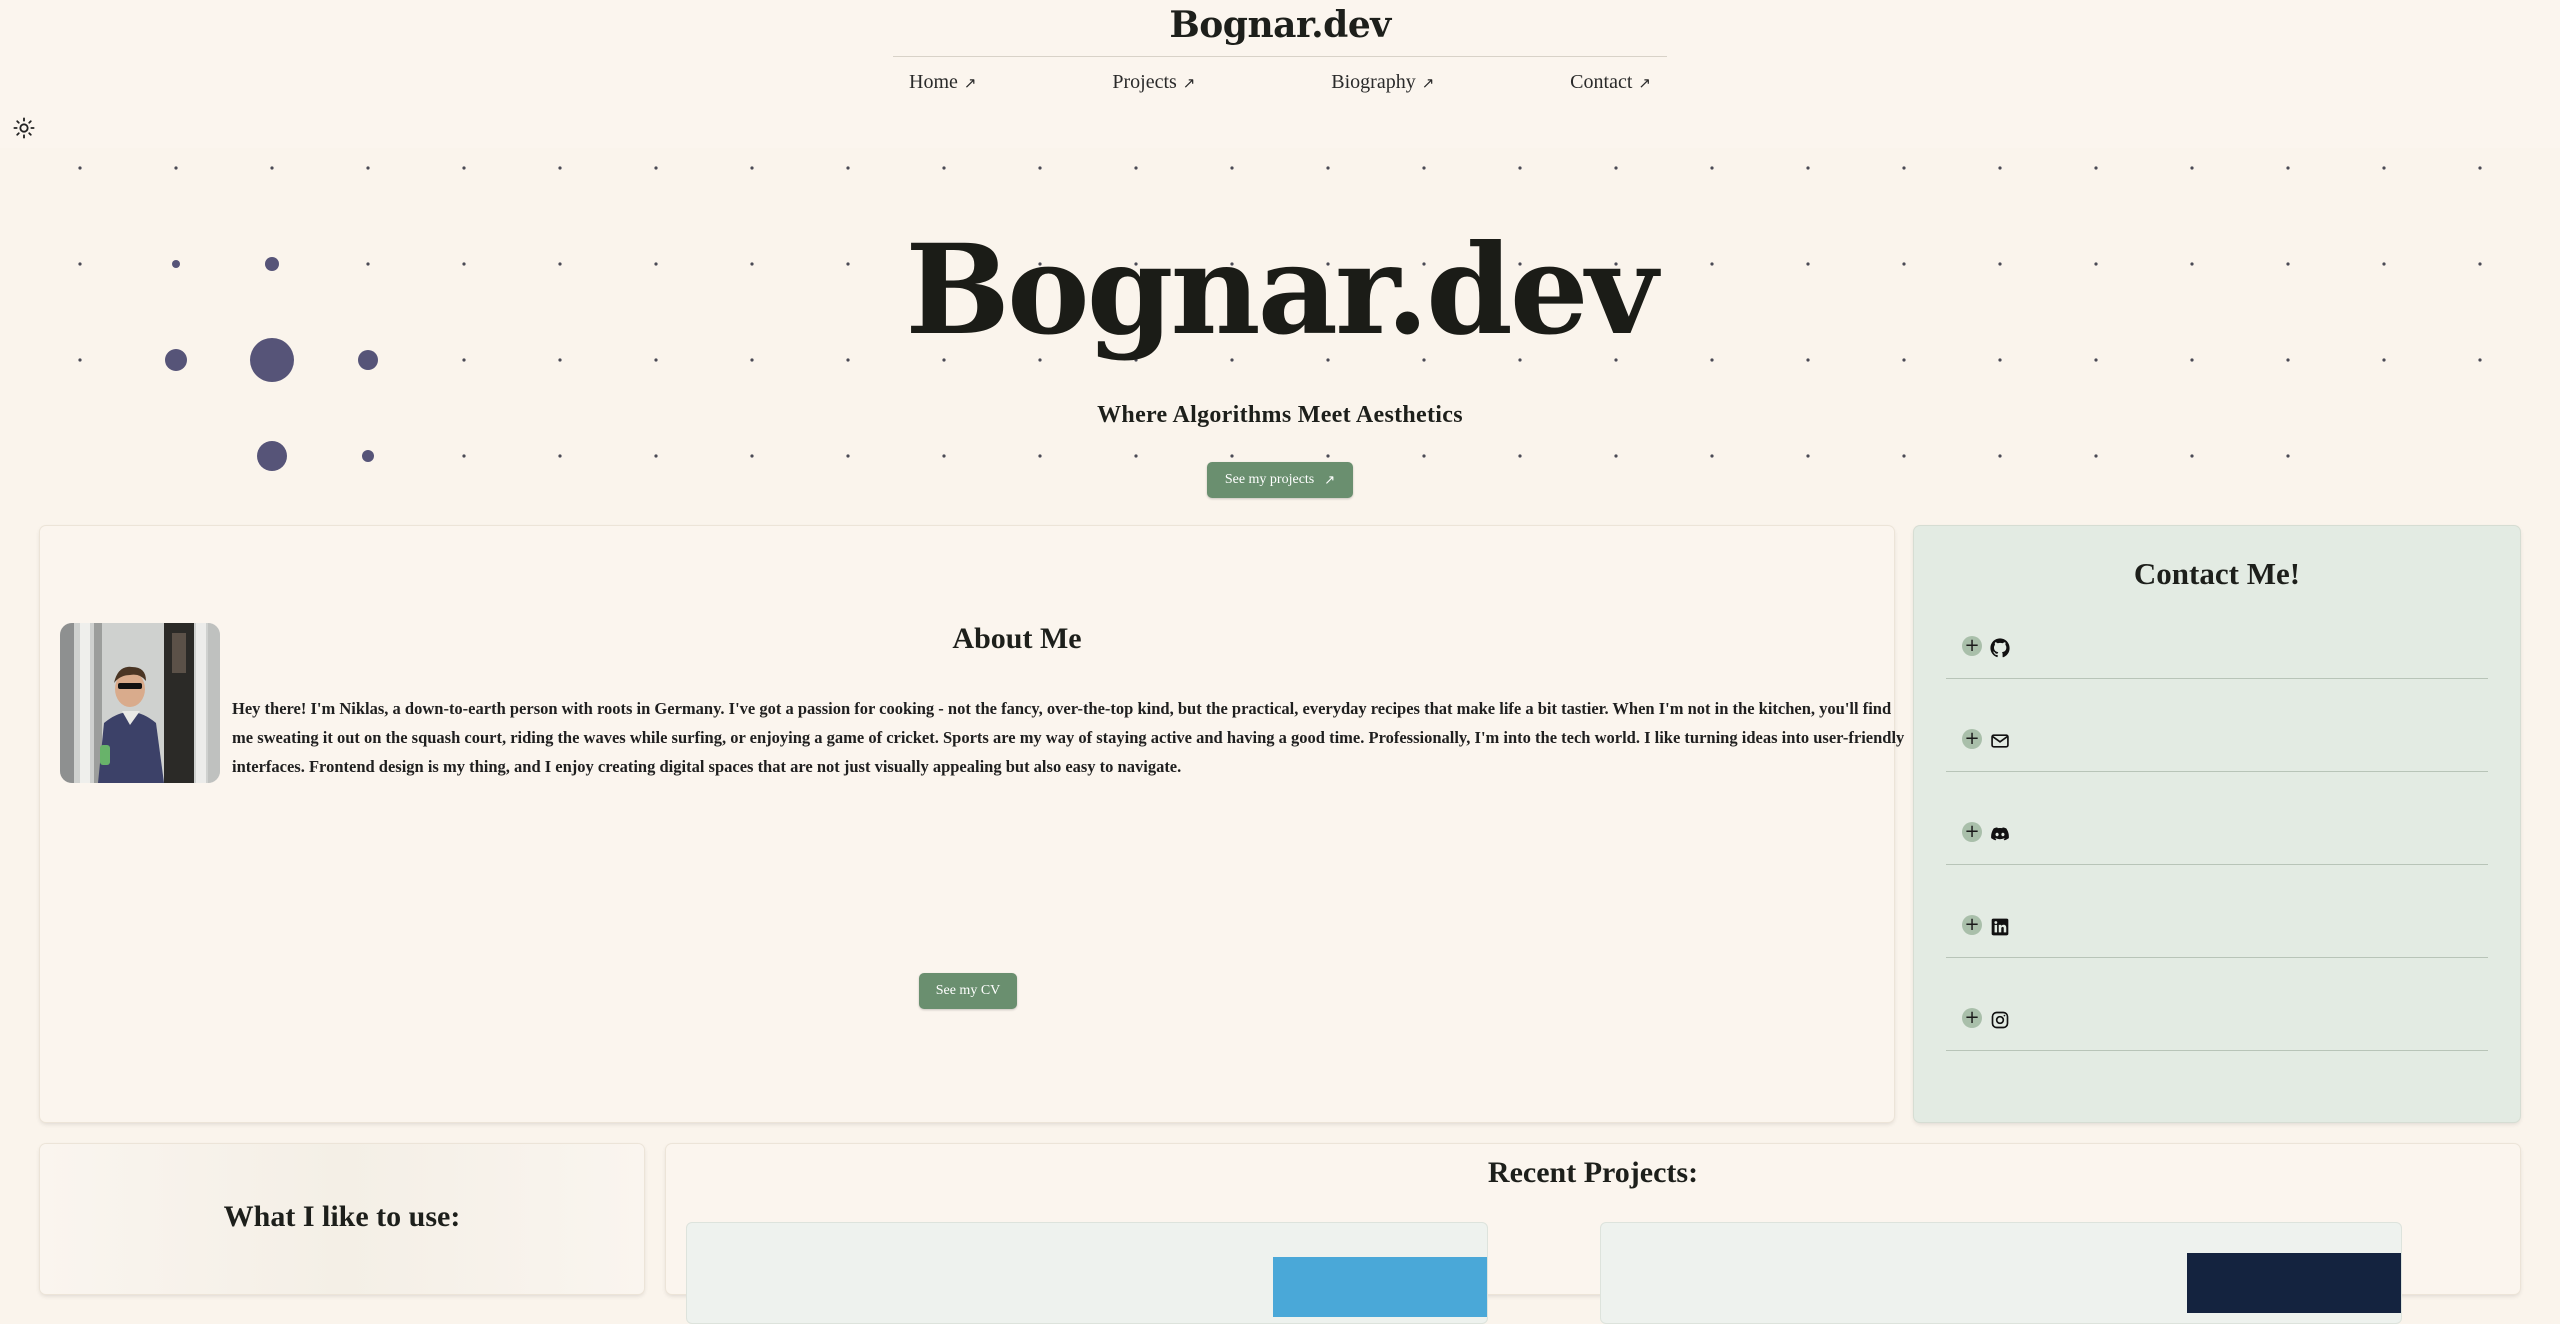 Image resolution: width=2560 pixels, height=1324 pixels. What do you see at coordinates (2217, 740) in the screenshot?
I see `contact-item-mail: +` at bounding box center [2217, 740].